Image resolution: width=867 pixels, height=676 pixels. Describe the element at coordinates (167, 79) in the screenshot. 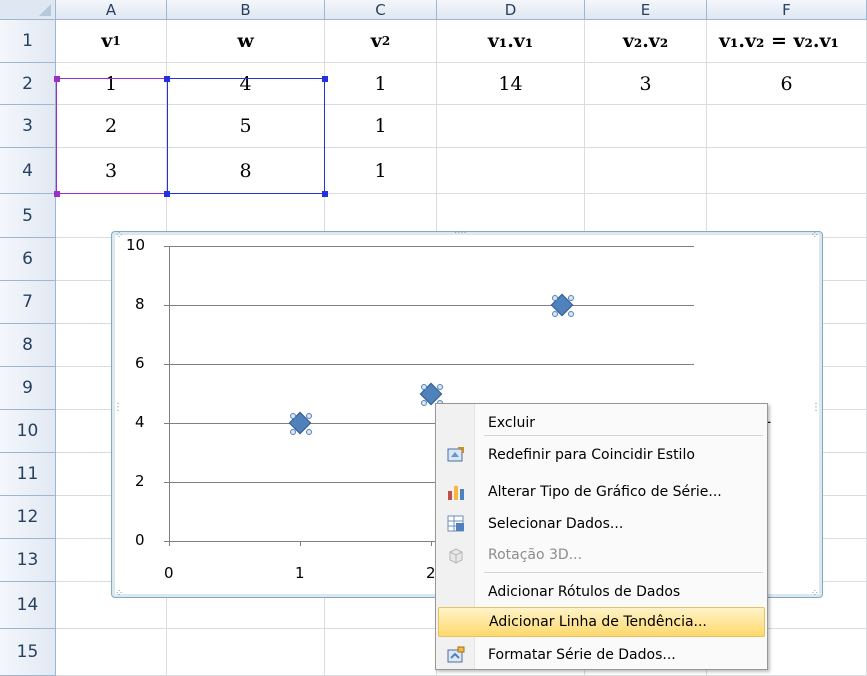

I see `y-range-handle-tl` at that location.